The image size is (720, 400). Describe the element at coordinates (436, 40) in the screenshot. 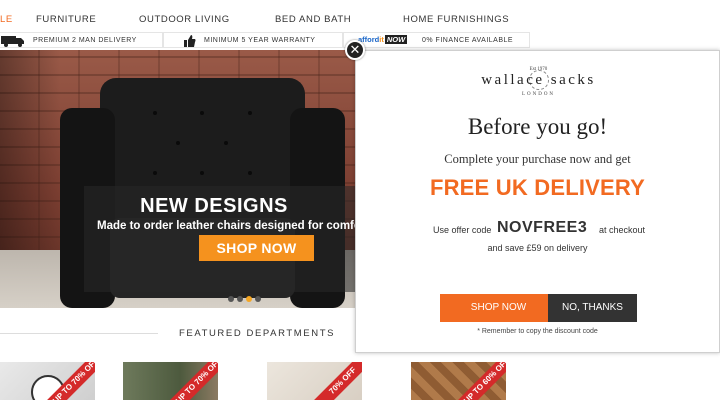

I see `usp-finance: affordit NOW 0% FINANCE AVAILABLE` at that location.